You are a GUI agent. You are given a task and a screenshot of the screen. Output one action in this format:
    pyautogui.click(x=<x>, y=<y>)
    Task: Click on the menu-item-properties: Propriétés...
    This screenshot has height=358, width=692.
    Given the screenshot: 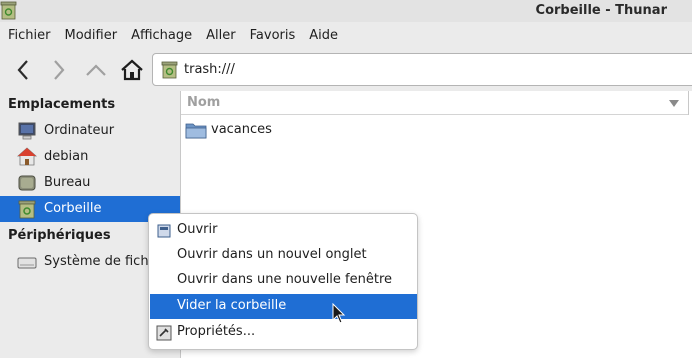 What is the action you would take?
    pyautogui.click(x=283, y=332)
    